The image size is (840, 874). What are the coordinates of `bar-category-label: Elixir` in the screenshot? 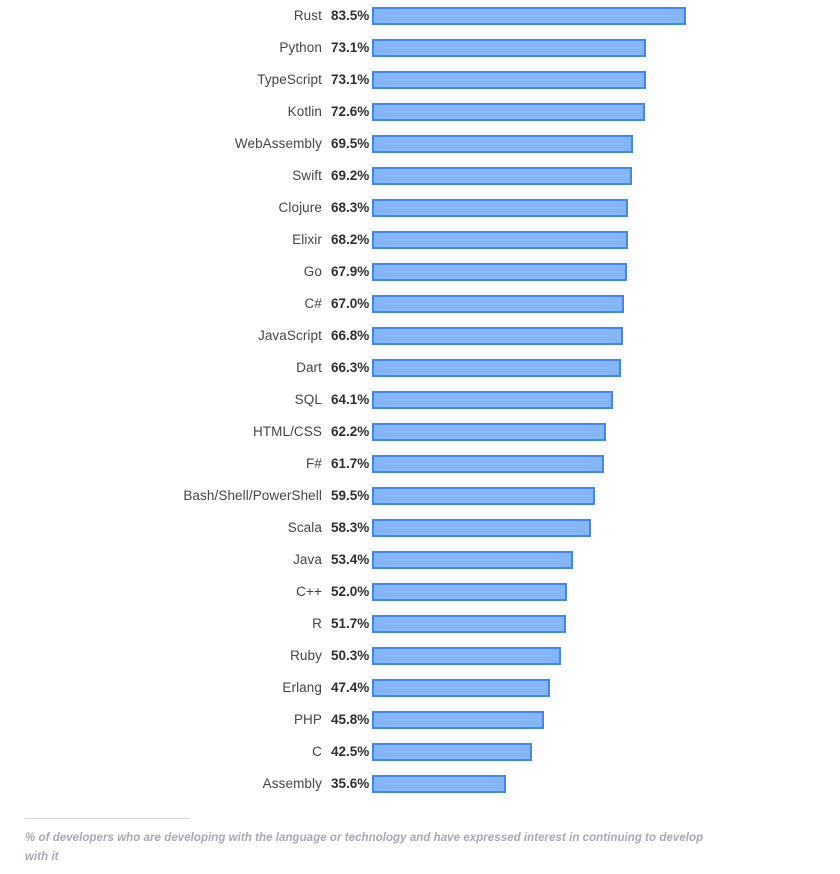 It's located at (307, 239).